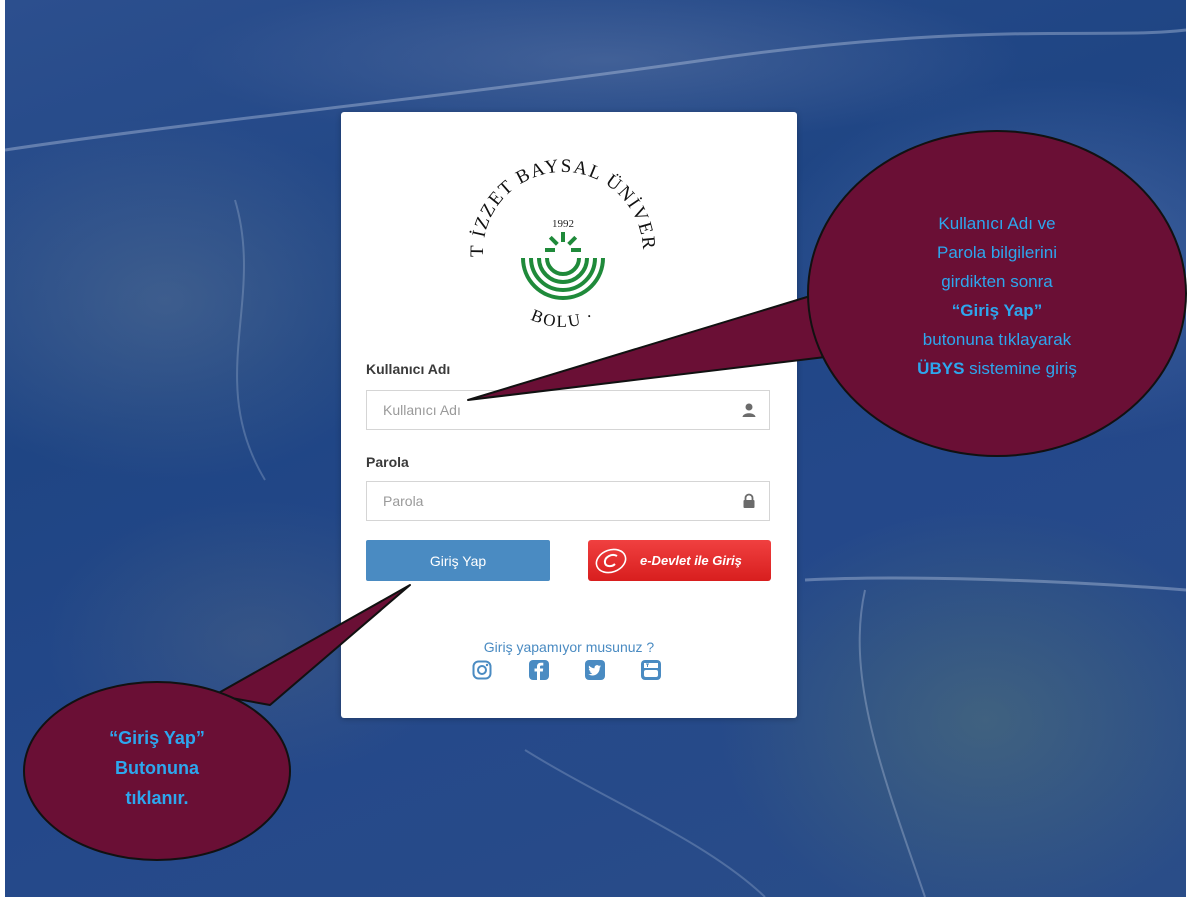 Image resolution: width=1192 pixels, height=903 pixels. I want to click on callout-right-line3: girdikten sonra, so click(997, 281).